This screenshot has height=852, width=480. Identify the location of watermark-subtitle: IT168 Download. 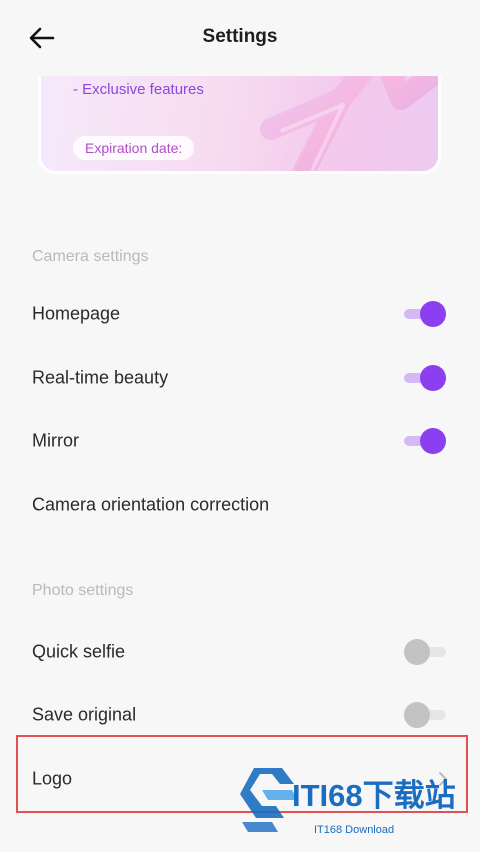
(354, 830).